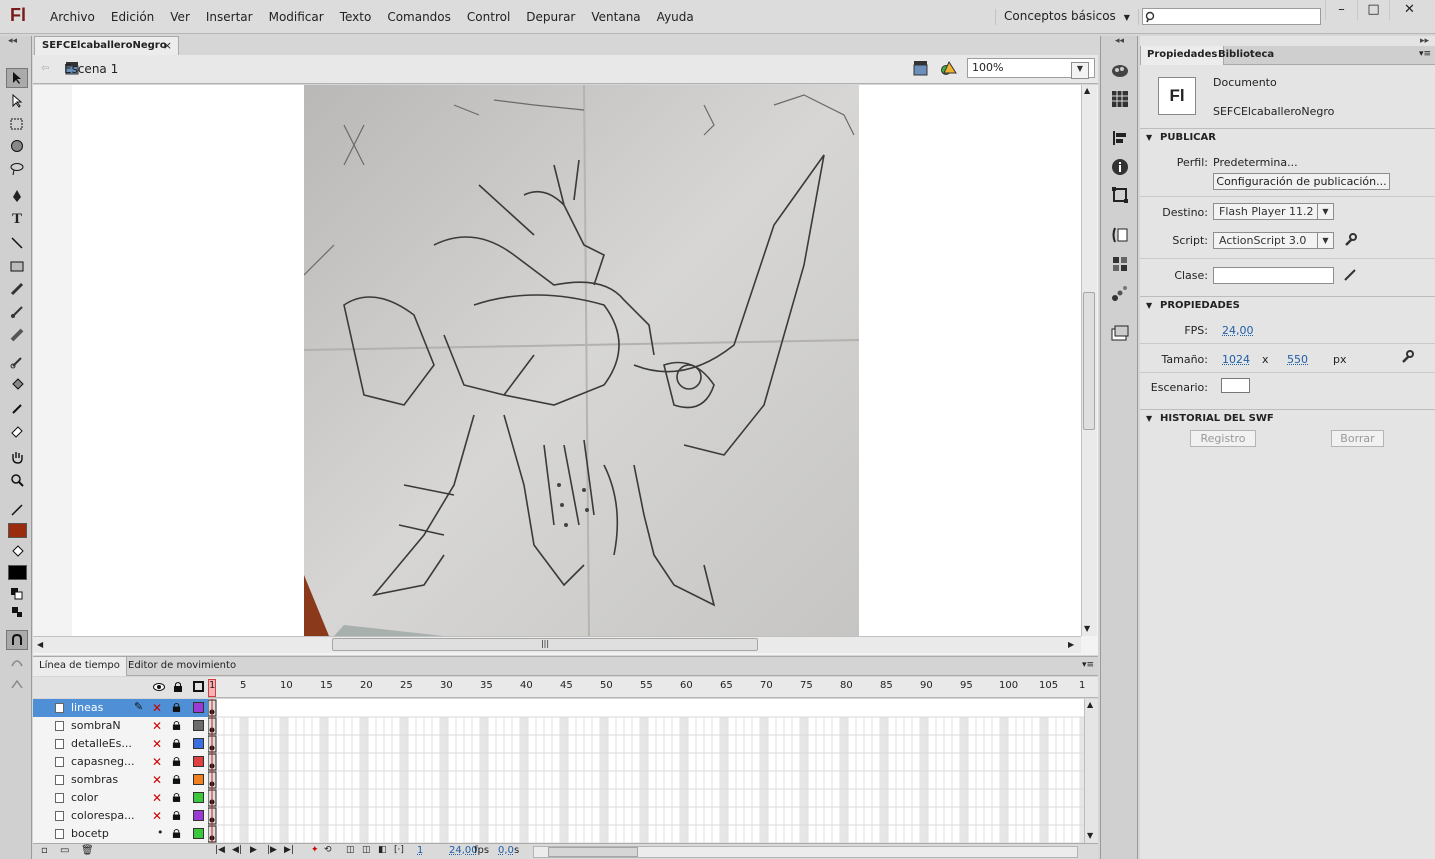 The image size is (1435, 859). Describe the element at coordinates (120, 816) in the screenshot. I see `layer-row: colorespa... ✕` at that location.